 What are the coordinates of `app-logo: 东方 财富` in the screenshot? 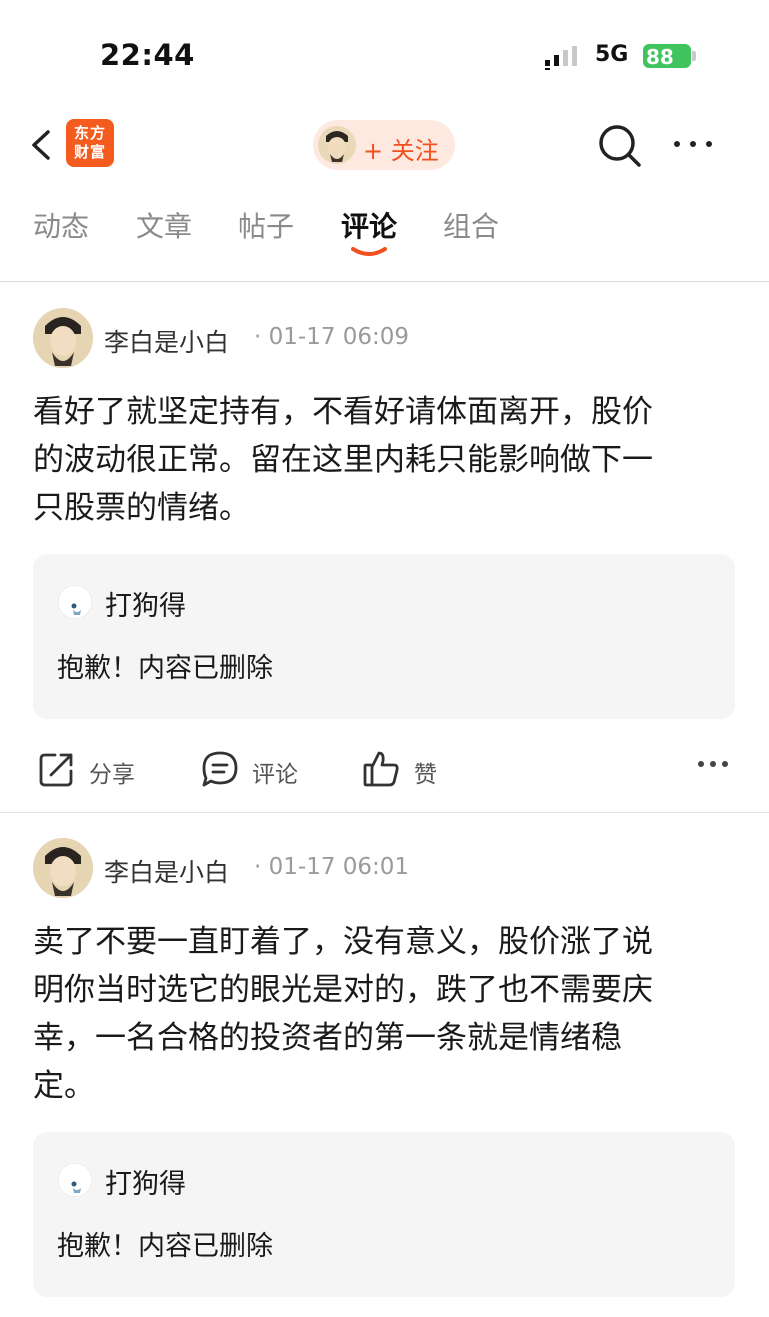 It's located at (90, 143).